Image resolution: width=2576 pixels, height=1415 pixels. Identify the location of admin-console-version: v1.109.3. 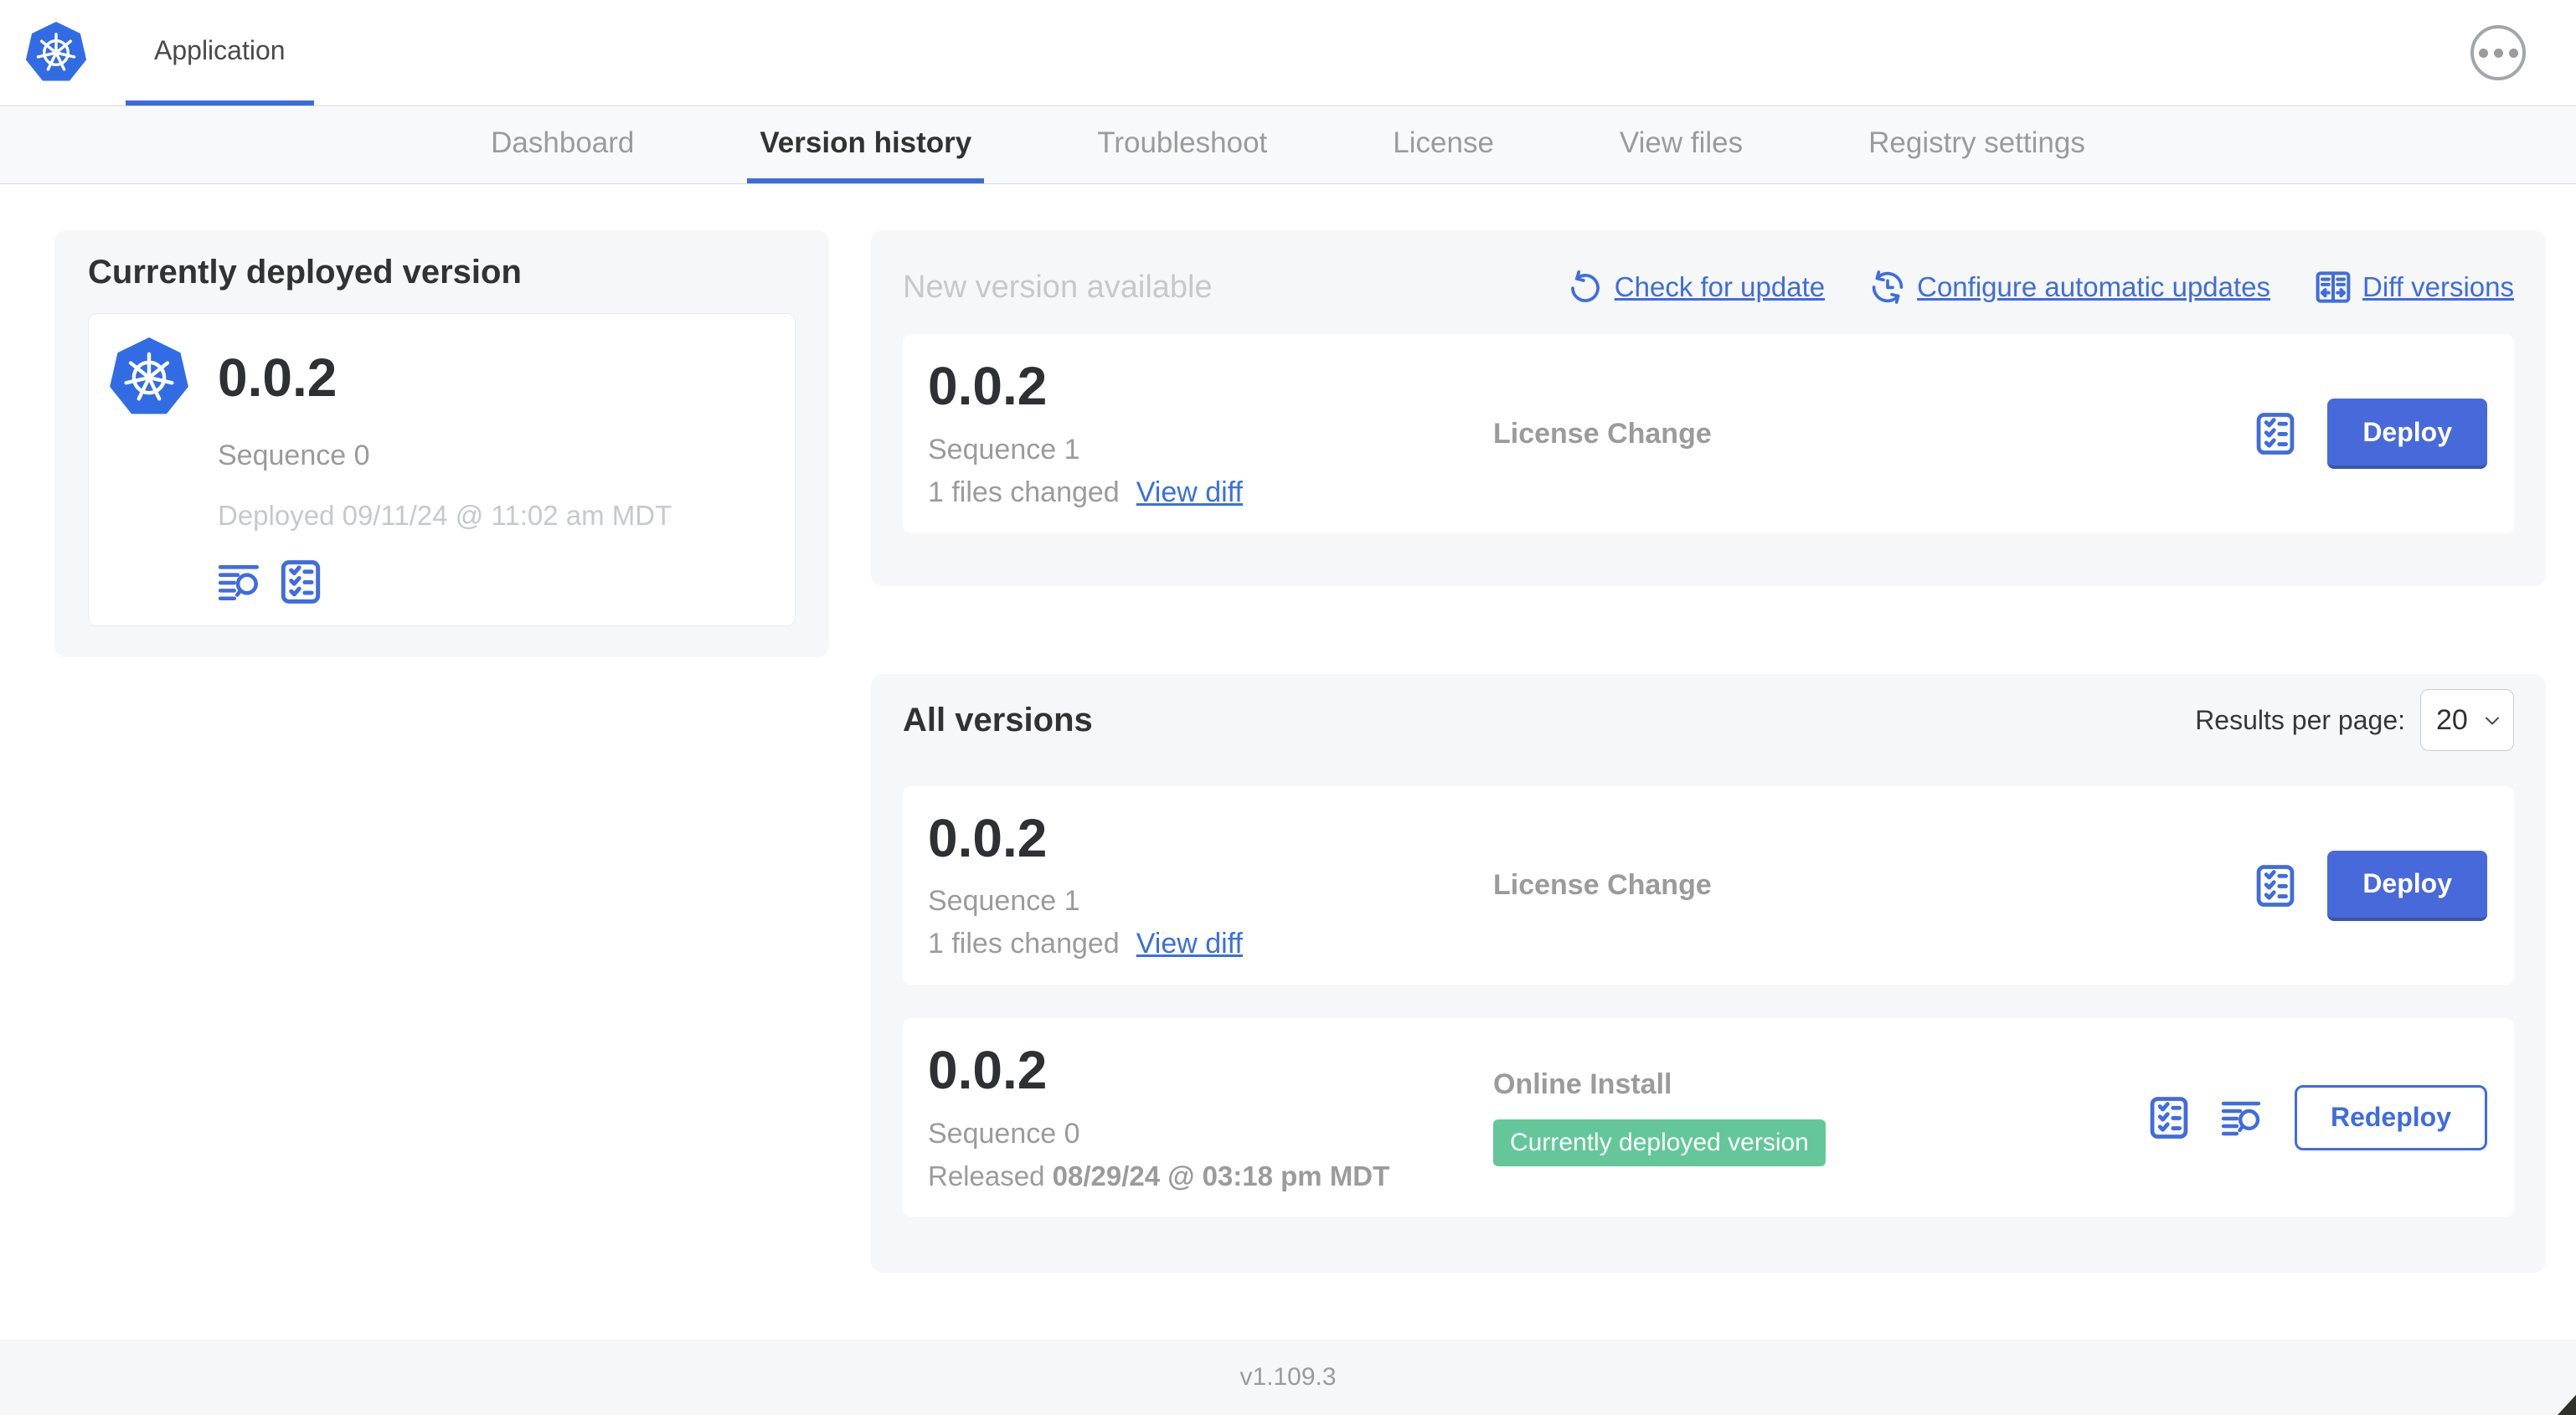
(1288, 1377).